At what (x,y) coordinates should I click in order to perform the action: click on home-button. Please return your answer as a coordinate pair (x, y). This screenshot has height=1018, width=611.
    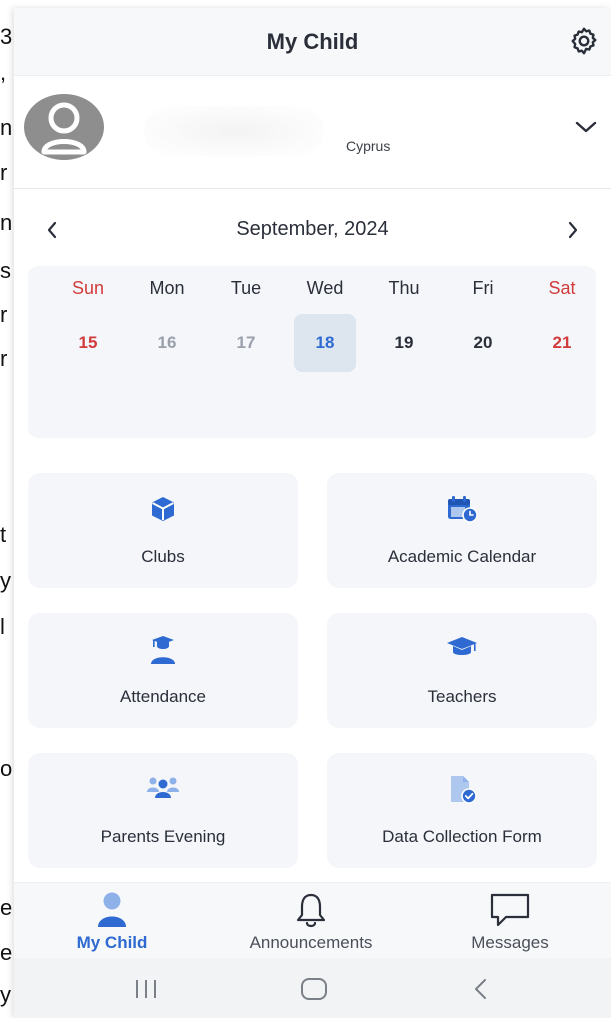
    Looking at the image, I should click on (314, 989).